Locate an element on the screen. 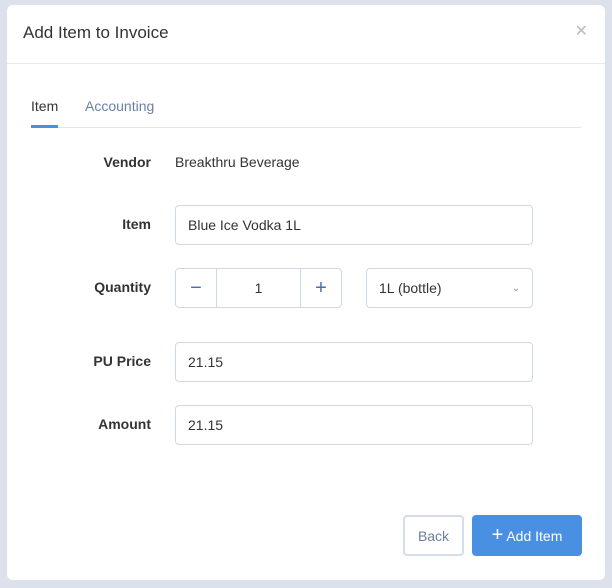 The width and height of the screenshot is (612, 588). quantity-stepper: − 1 + is located at coordinates (258, 288).